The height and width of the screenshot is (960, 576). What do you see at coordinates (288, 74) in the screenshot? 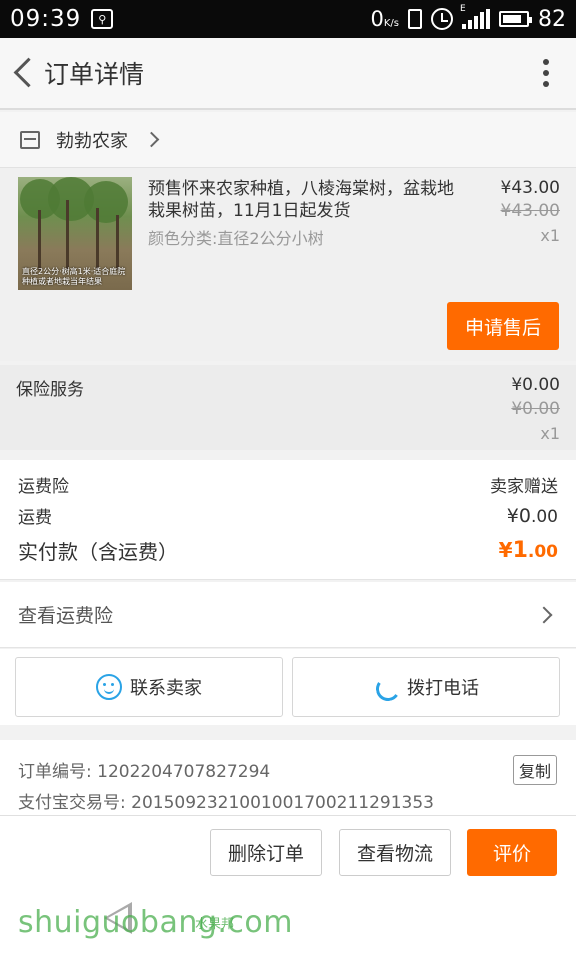
I see `app-header: 订单详情` at bounding box center [288, 74].